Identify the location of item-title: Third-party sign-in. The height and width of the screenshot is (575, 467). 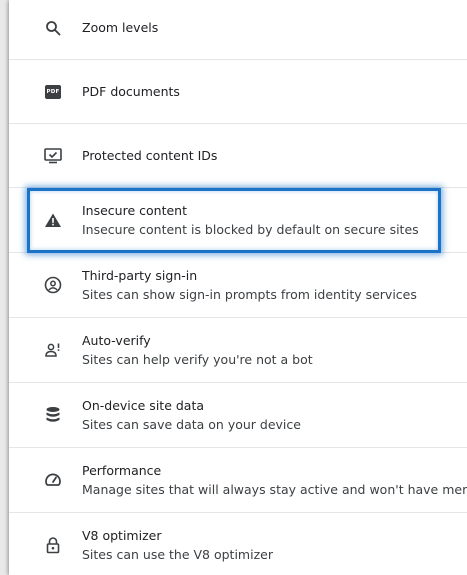
(140, 275).